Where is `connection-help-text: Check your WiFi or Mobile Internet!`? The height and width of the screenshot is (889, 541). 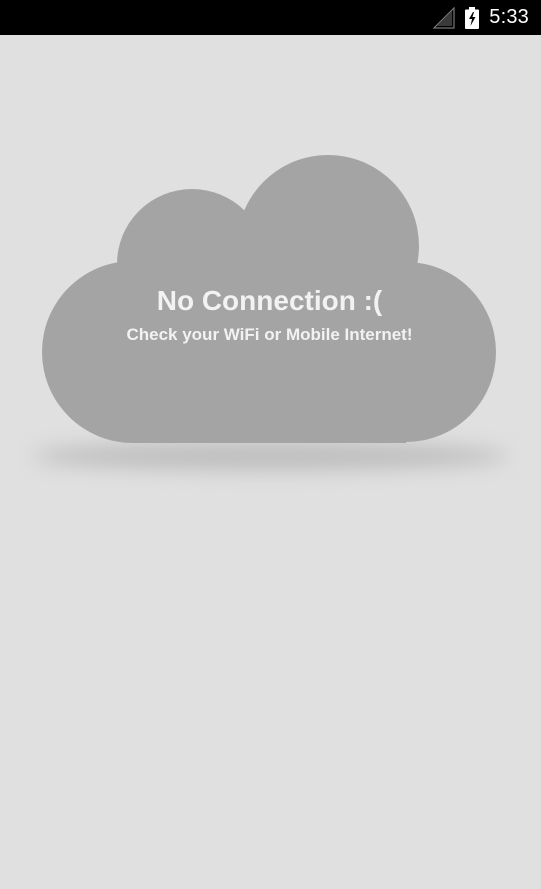
connection-help-text: Check your WiFi or Mobile Internet! is located at coordinates (269, 334).